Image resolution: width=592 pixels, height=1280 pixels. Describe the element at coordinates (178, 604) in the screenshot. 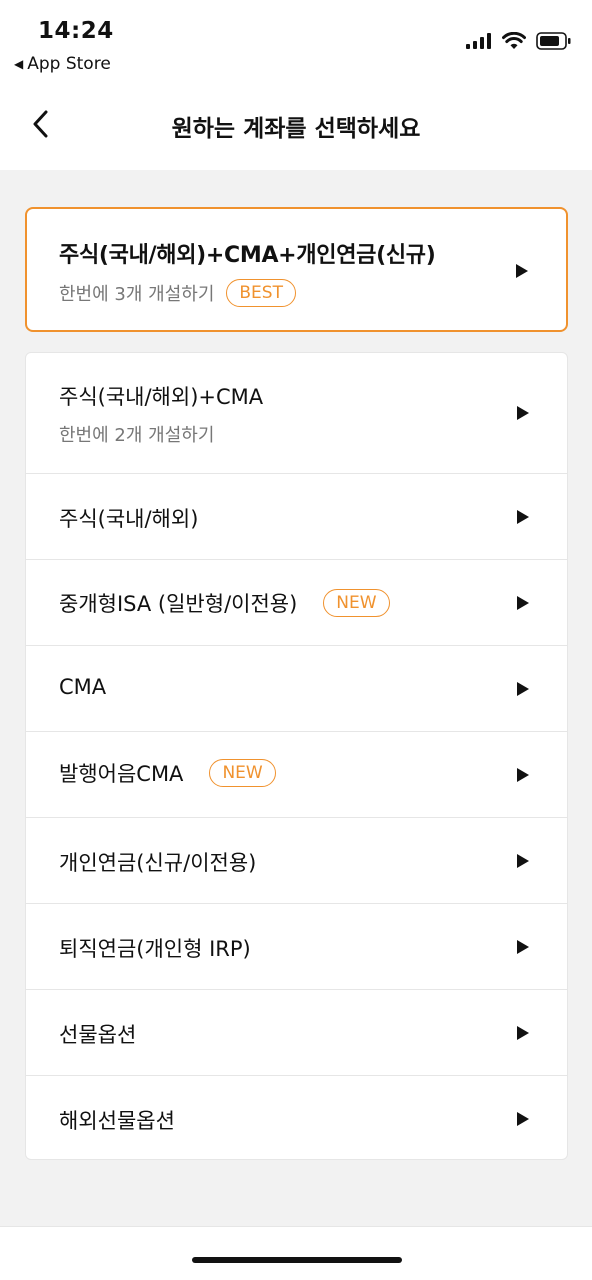

I see `list-item-label: 중개형ISA (일반형/이전용)` at that location.